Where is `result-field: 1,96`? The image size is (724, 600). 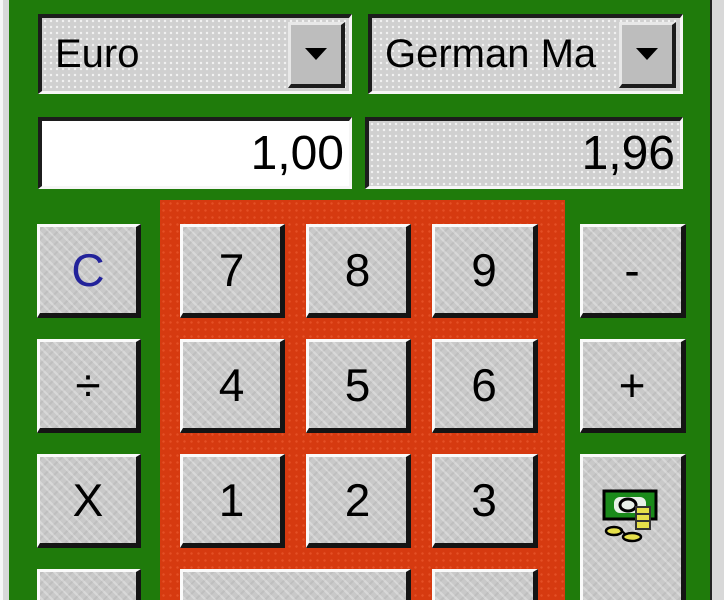
result-field: 1,96 is located at coordinates (524, 153).